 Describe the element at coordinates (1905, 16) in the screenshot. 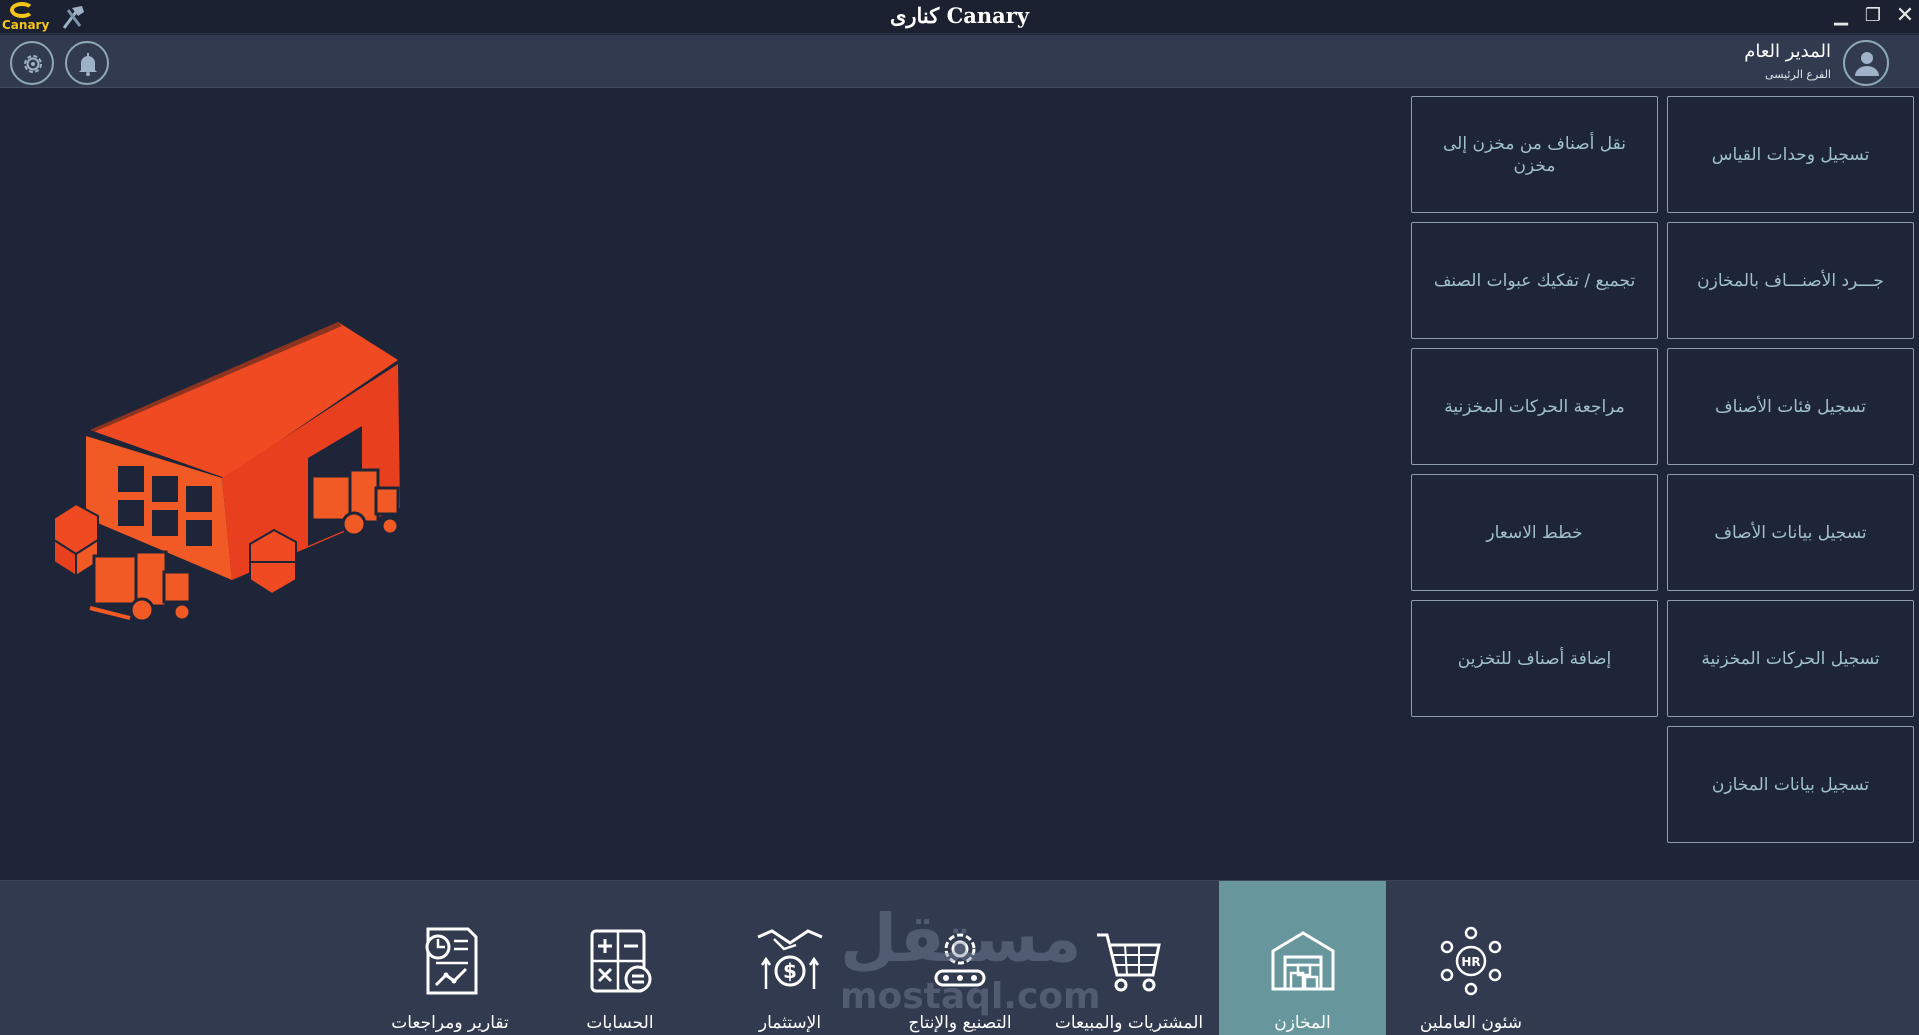

I see `close-button: ✕` at that location.